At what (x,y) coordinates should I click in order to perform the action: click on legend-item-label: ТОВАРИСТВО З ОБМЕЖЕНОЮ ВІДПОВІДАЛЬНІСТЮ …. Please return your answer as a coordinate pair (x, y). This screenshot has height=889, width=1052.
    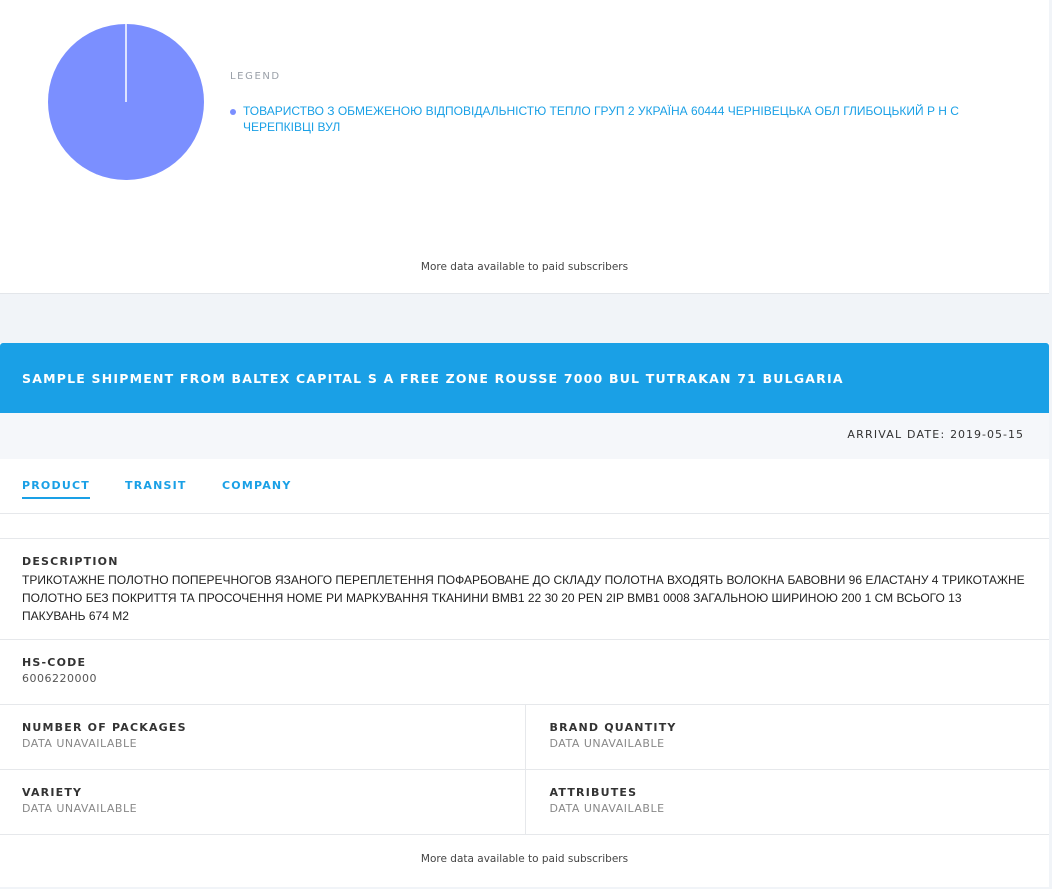
    Looking at the image, I should click on (601, 119).